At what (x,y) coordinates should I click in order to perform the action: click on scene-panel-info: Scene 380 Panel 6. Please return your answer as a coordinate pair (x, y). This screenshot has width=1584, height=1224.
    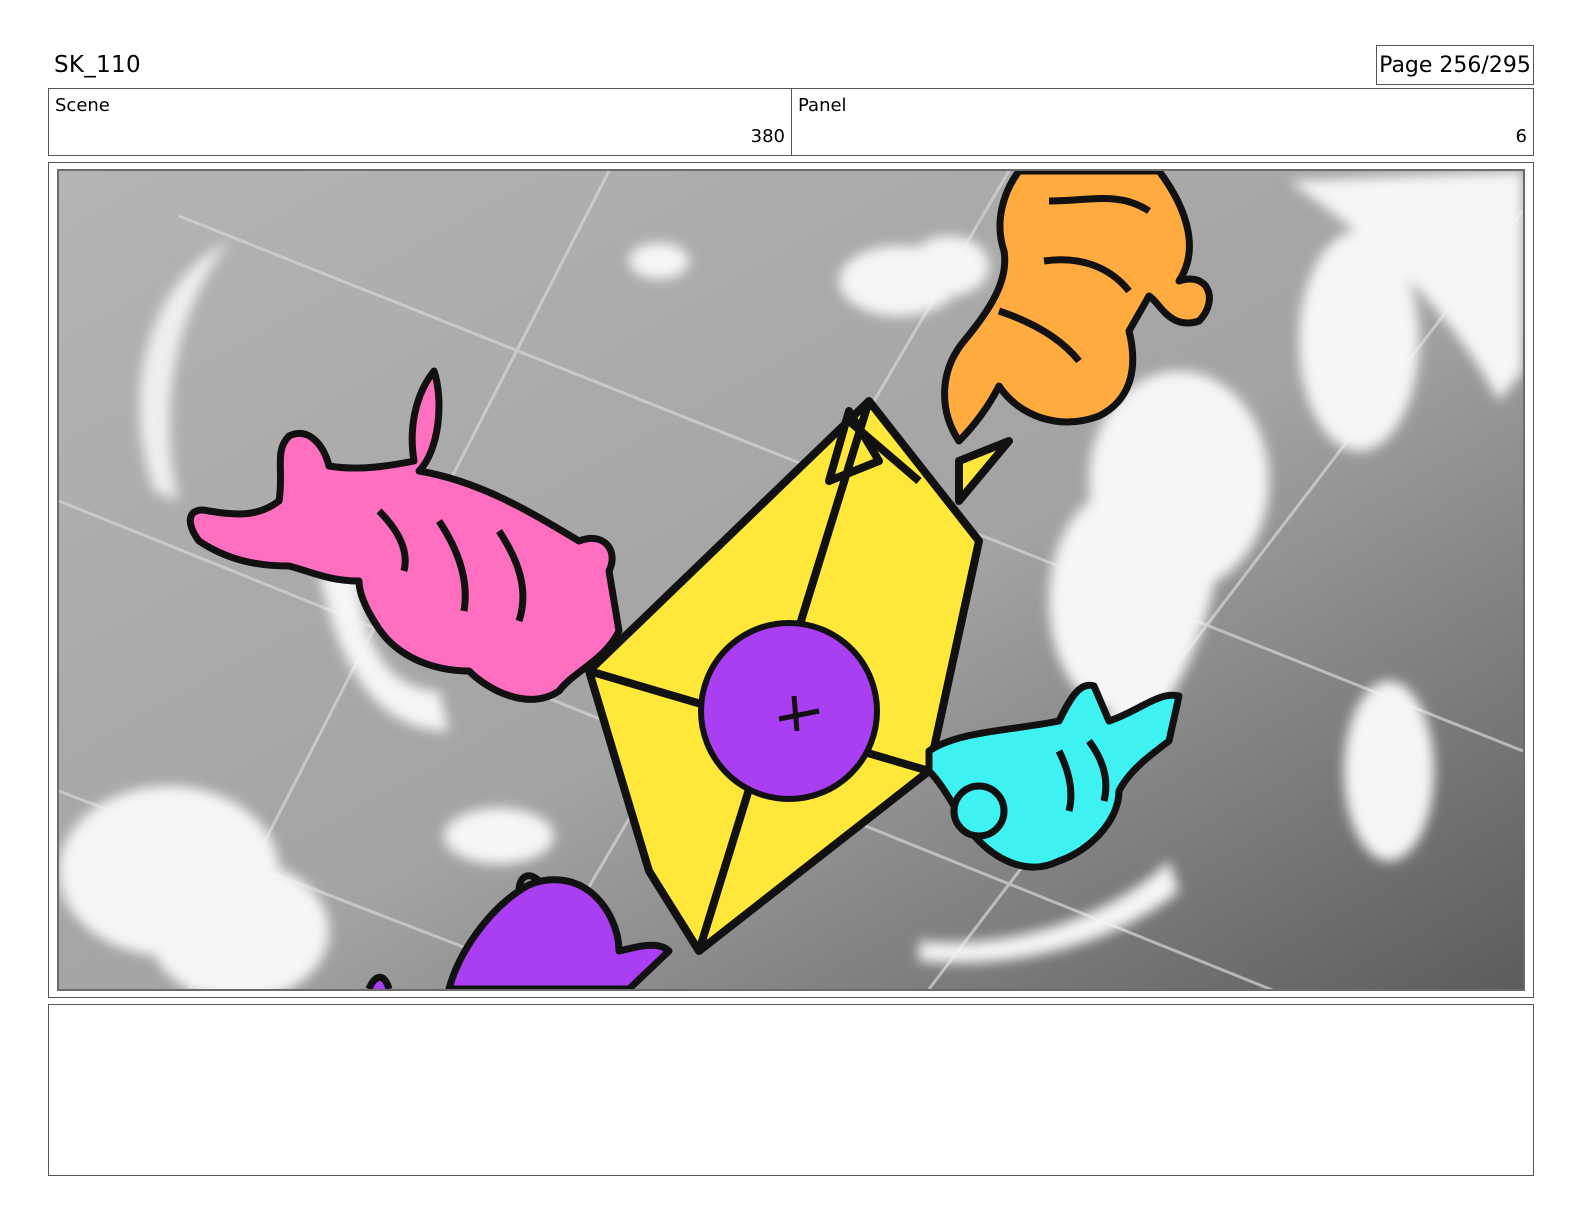
    Looking at the image, I should click on (791, 122).